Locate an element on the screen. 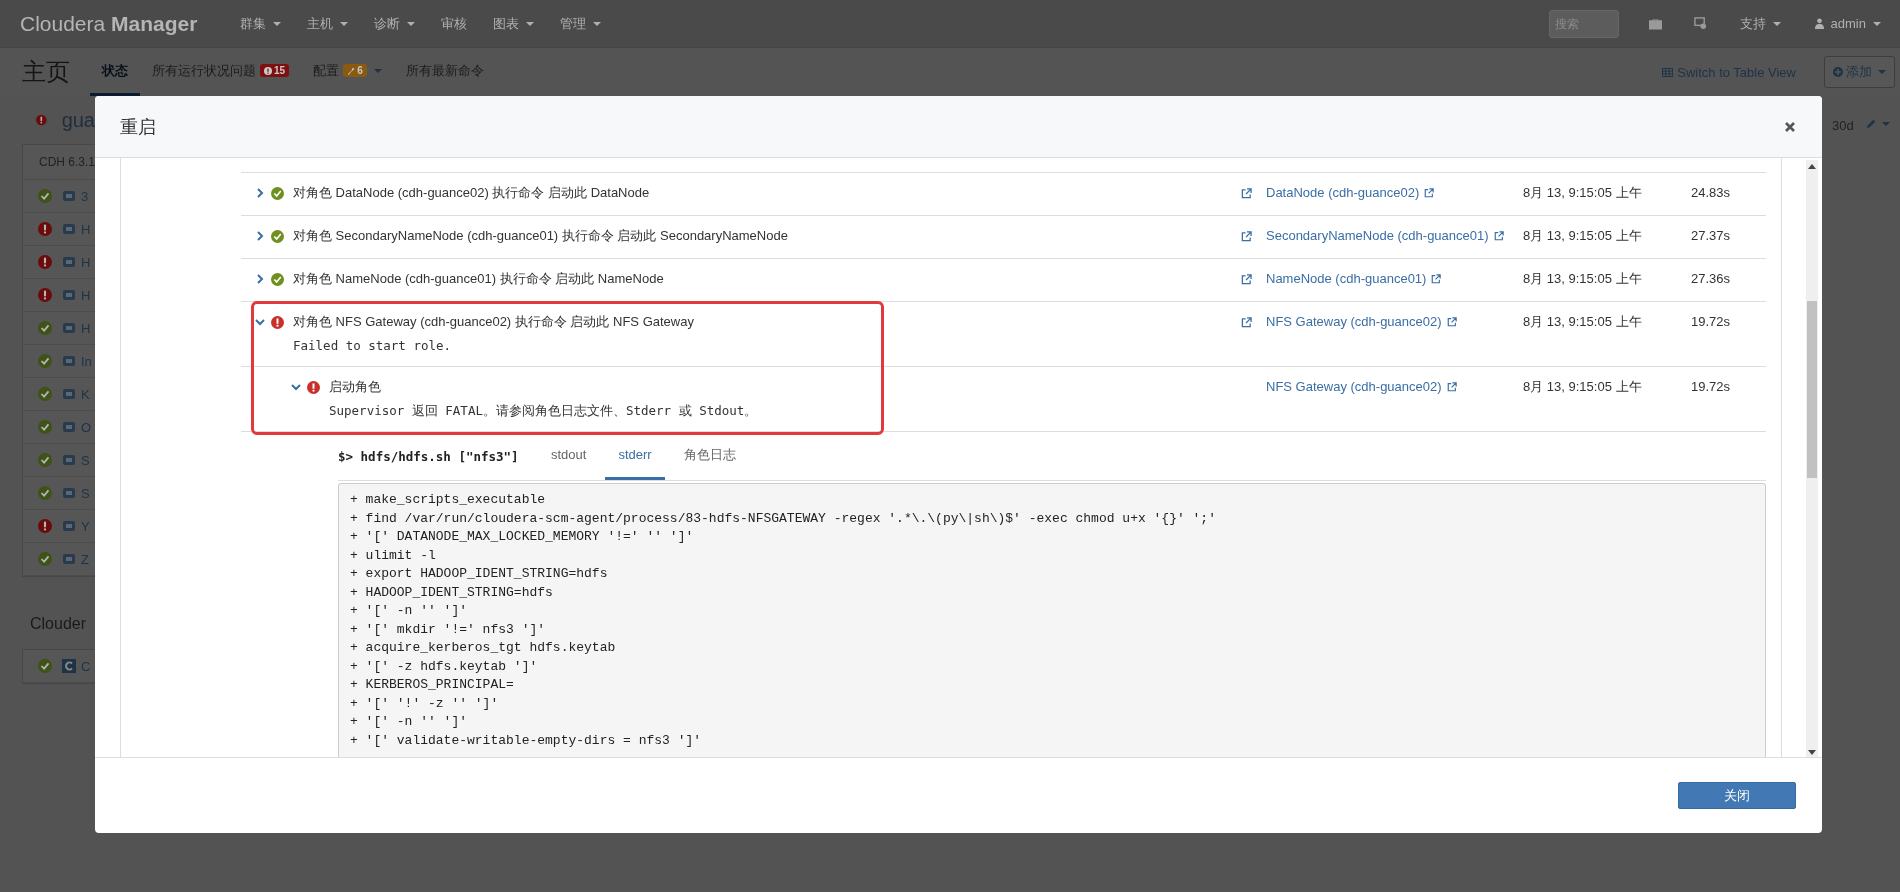 This screenshot has height=892, width=1900. duration: 24.83s is located at coordinates (1711, 193).